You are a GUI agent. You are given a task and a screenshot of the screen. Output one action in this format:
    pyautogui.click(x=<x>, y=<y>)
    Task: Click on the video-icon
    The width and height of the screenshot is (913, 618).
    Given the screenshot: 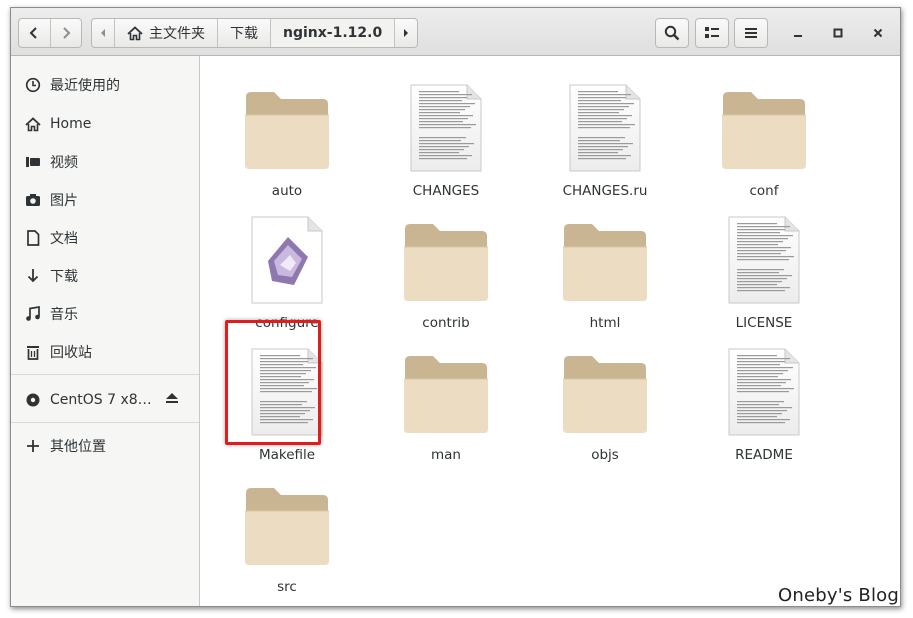 What is the action you would take?
    pyautogui.click(x=33, y=162)
    